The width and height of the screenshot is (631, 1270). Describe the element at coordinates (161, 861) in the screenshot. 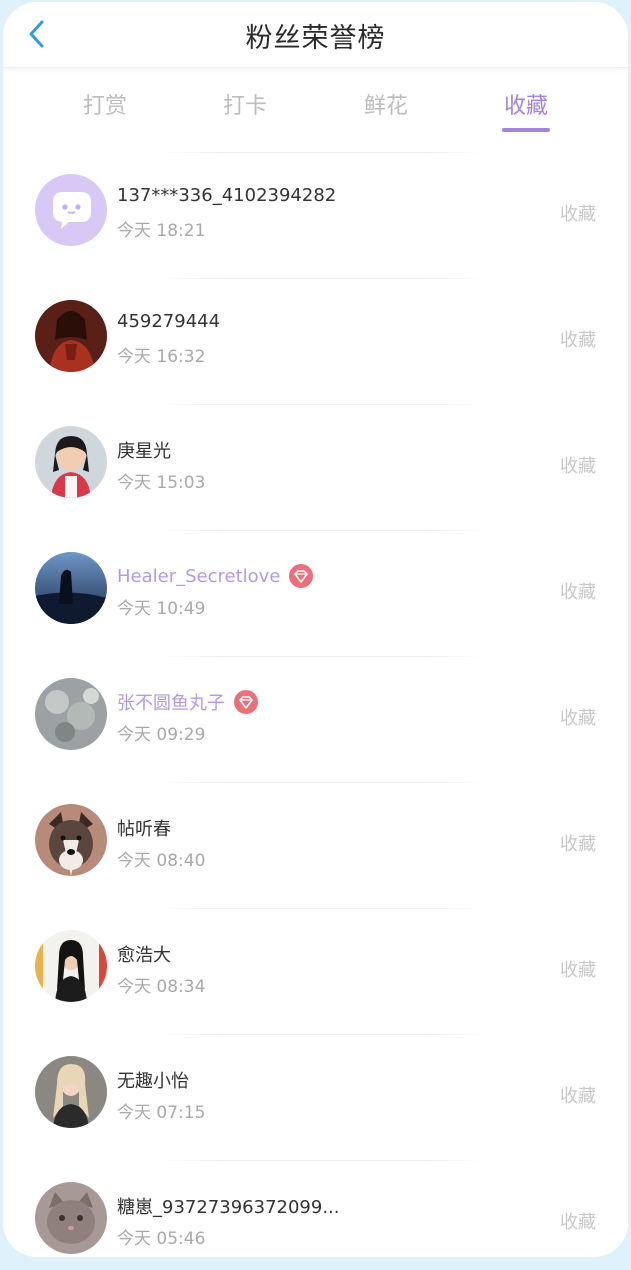

I see `fan-time: 今天 08:40` at that location.